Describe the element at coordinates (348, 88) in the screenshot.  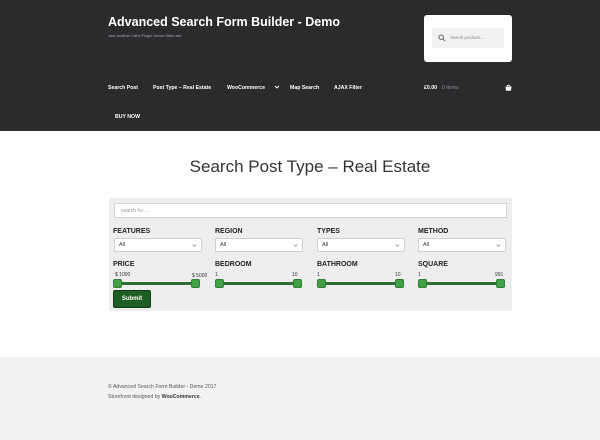
I see `nav-ajax-filter: AJAX Filter` at that location.